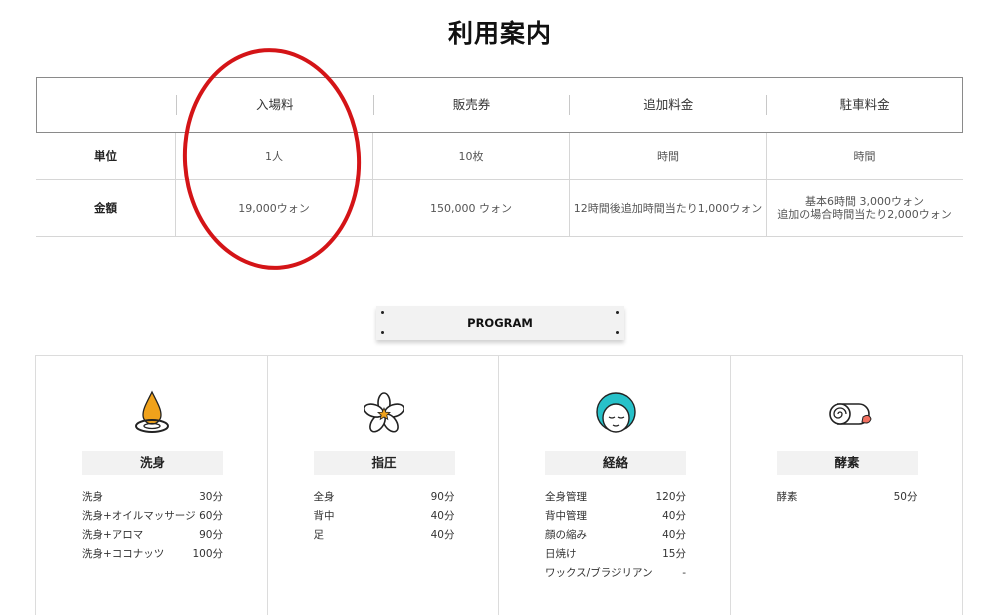  Describe the element at coordinates (113, 535) in the screenshot. I see `item-label: 洗身+アロマ` at that location.